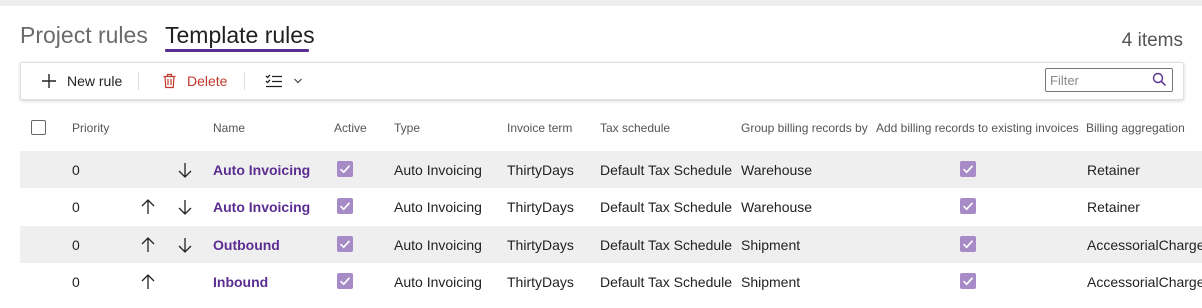 The image size is (1202, 308). Describe the element at coordinates (90, 128) in the screenshot. I see `column-header-priority: Priority` at that location.